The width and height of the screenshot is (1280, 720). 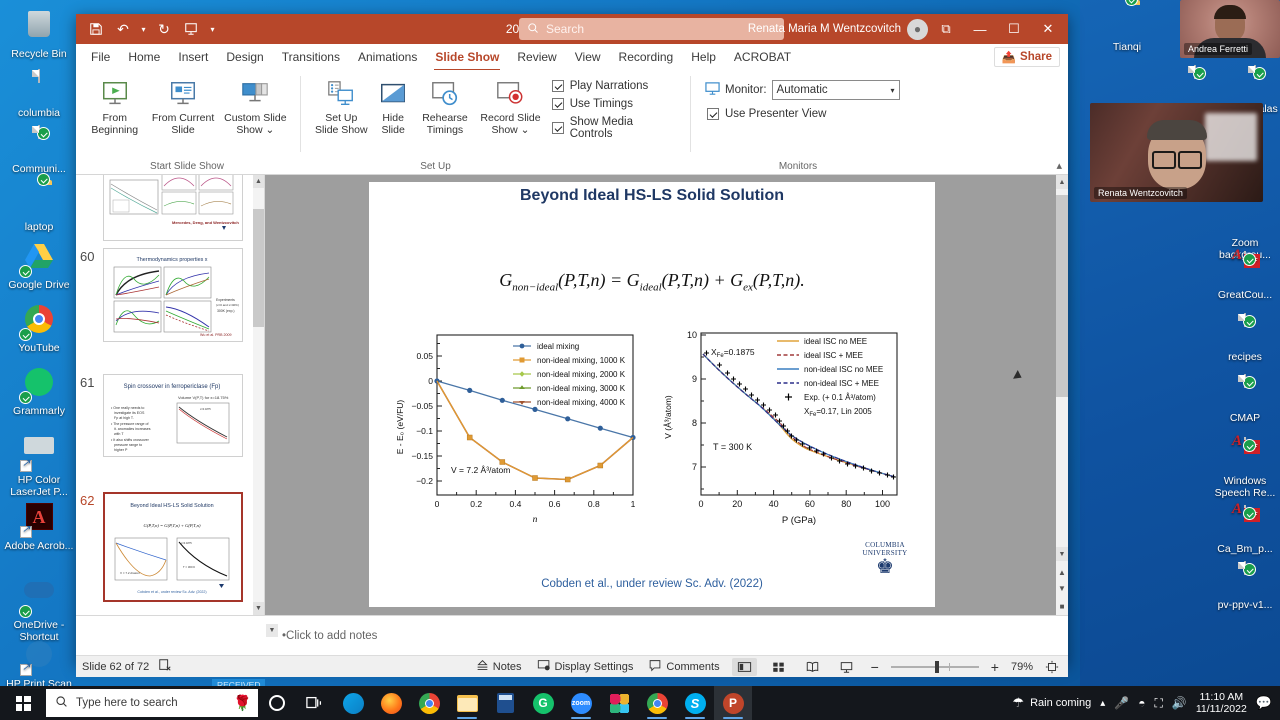 What do you see at coordinates (391, 703) in the screenshot?
I see `firefox-icon` at bounding box center [391, 703].